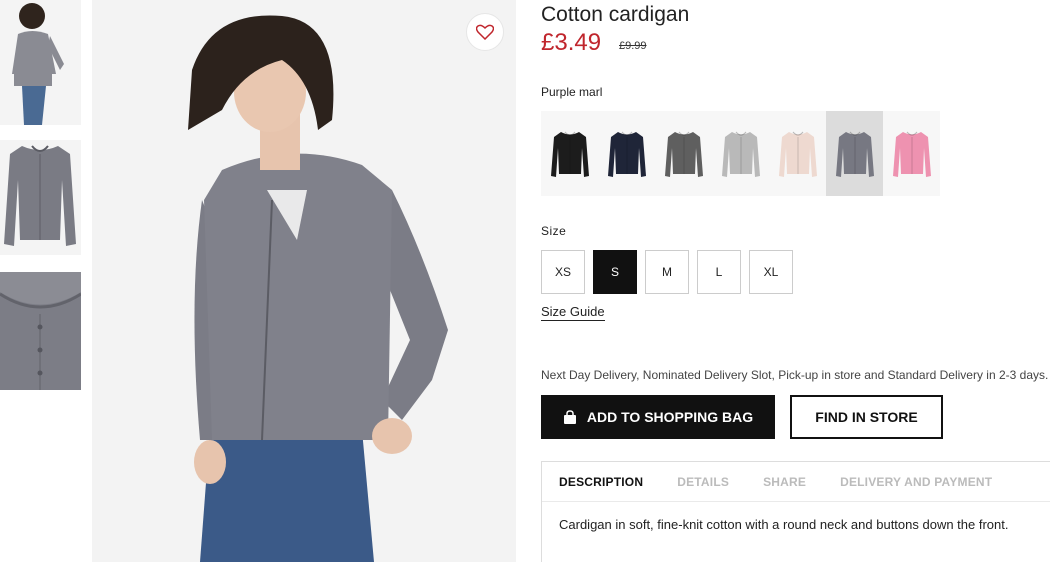  Describe the element at coordinates (771, 272) in the screenshot. I see `size-option-xl: XL` at that location.